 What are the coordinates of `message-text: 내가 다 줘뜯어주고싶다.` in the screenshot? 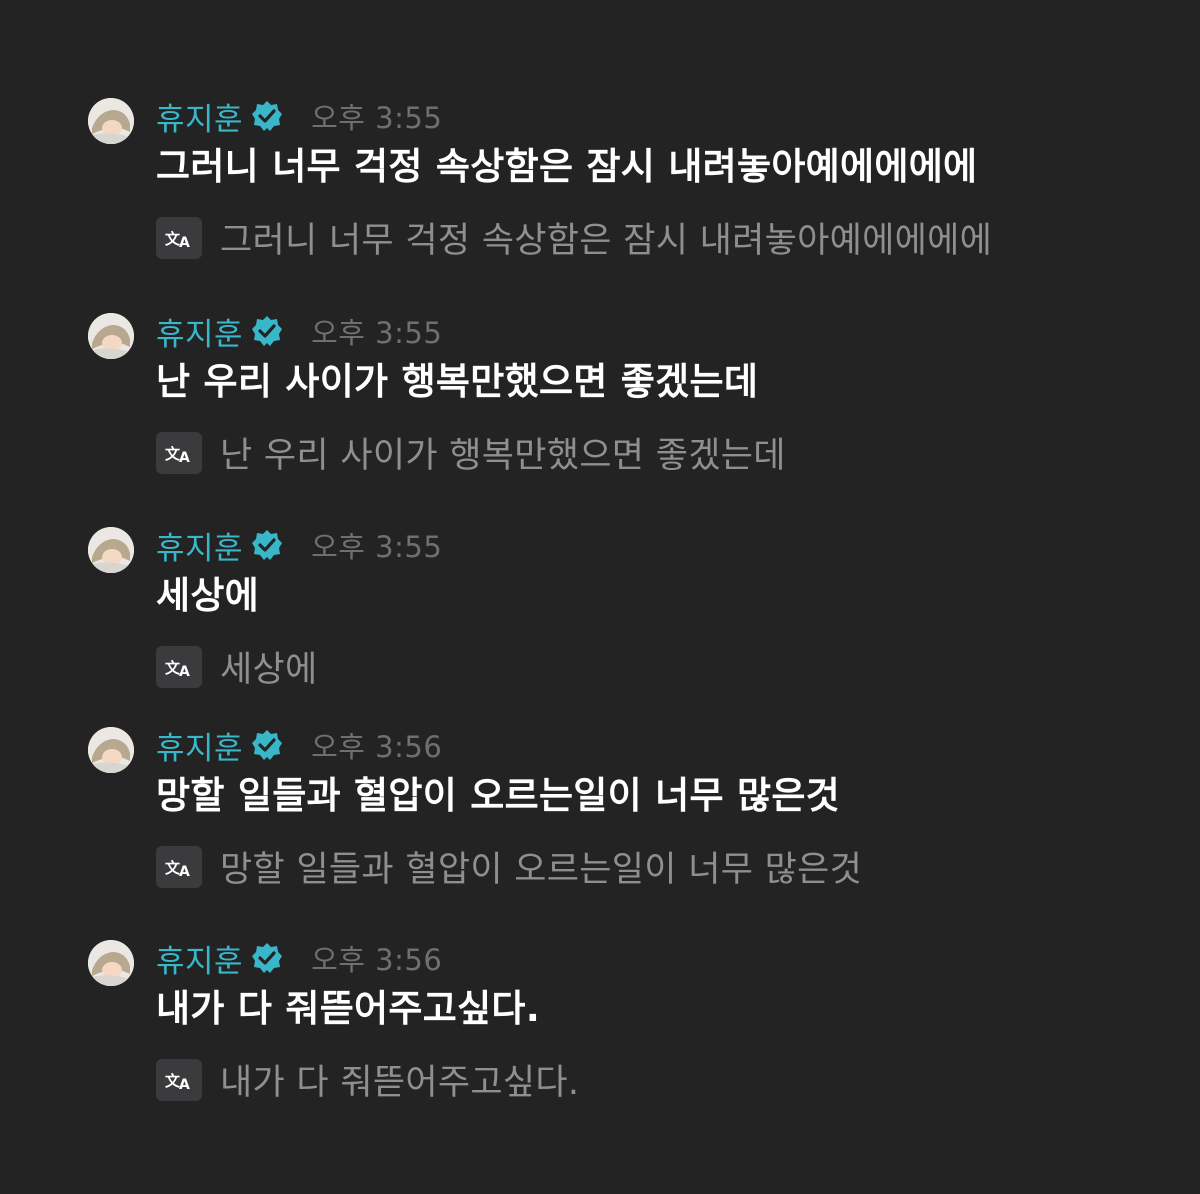 It's located at (348, 1008).